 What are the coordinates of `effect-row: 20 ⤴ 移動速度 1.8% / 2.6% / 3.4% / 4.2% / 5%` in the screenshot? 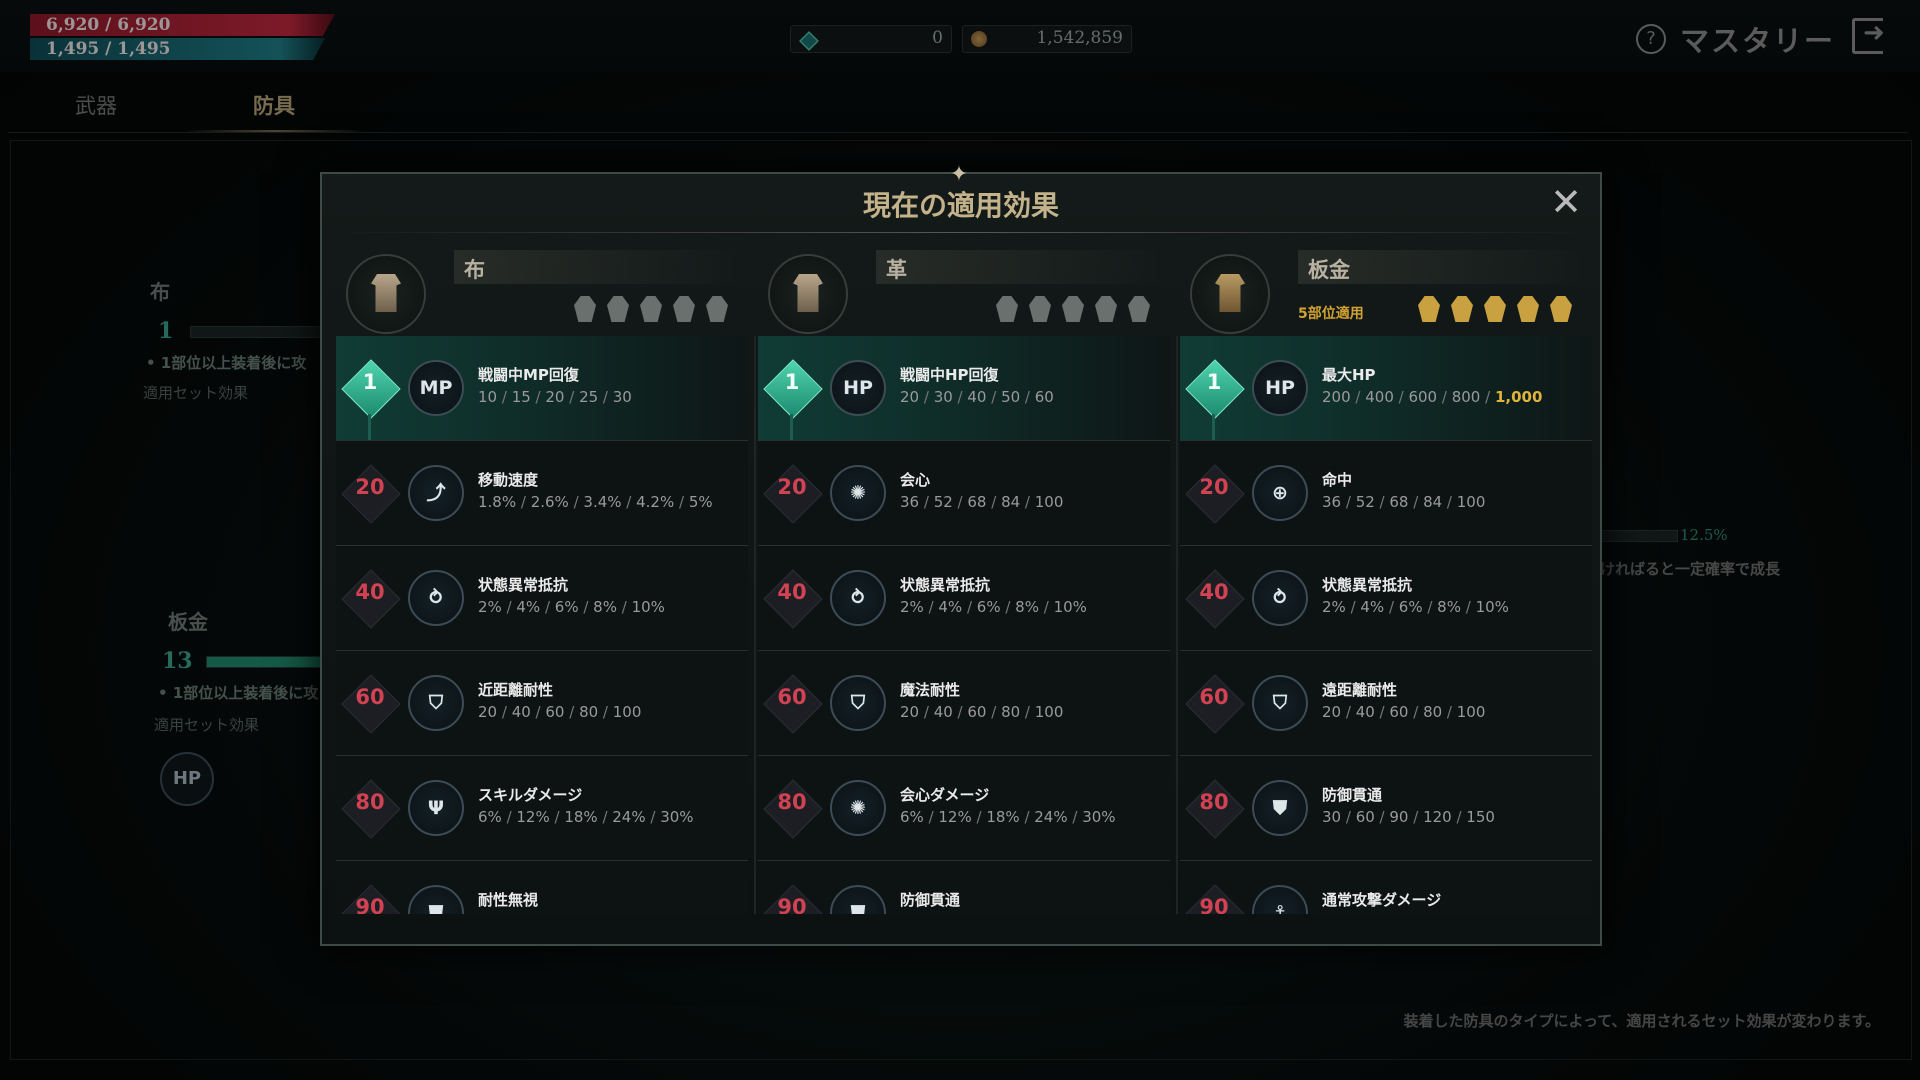 It's located at (542, 493).